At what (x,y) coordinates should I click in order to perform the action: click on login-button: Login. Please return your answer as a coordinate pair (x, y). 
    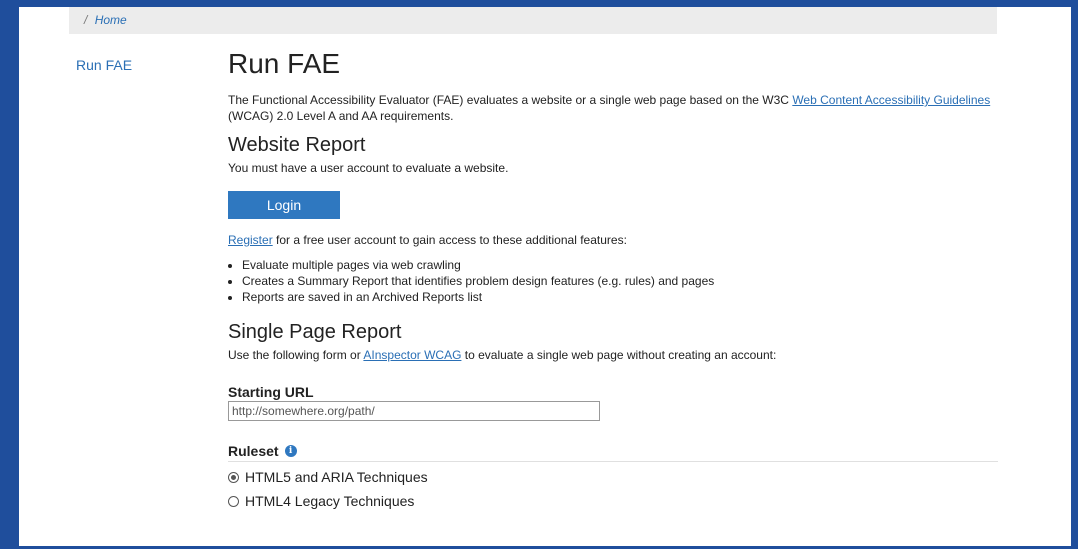
    Looking at the image, I should click on (284, 205).